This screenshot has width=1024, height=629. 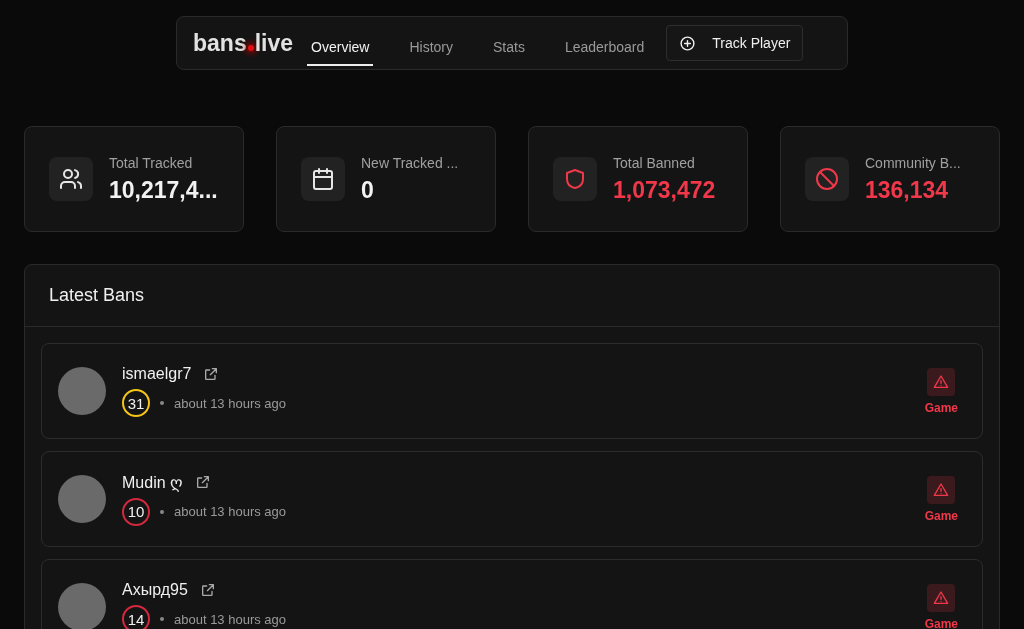 I want to click on logo: bans live, so click(x=243, y=43).